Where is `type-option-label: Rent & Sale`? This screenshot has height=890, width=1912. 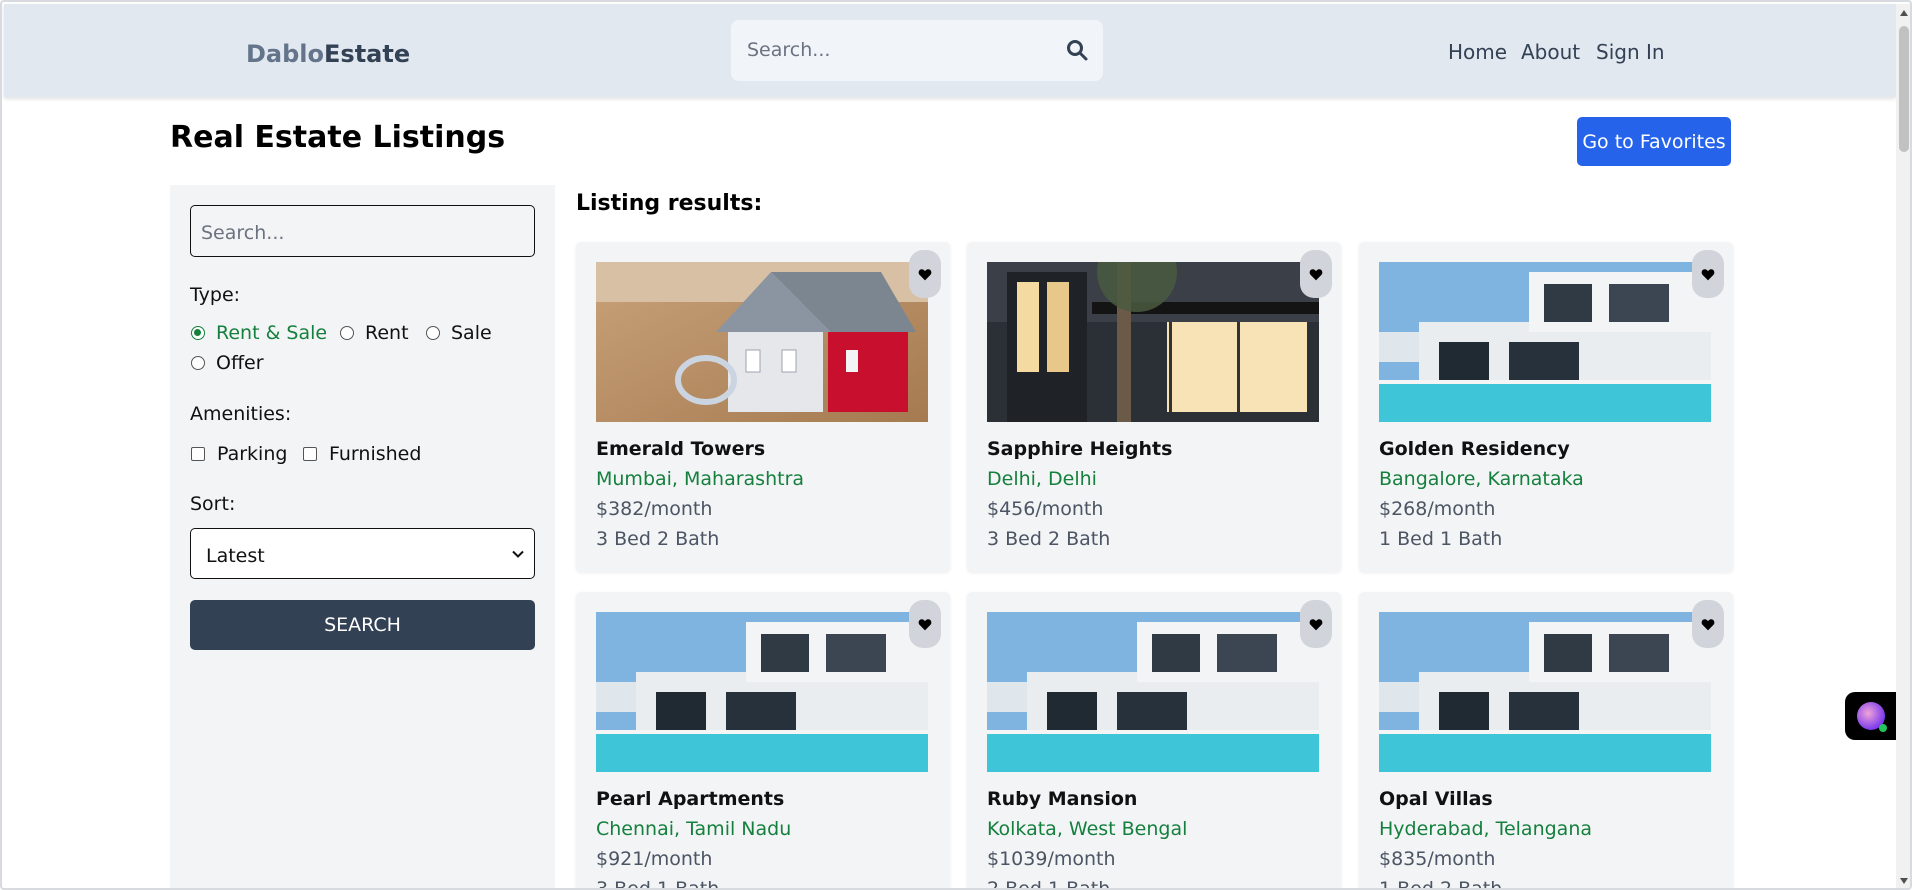
type-option-label: Rent & Sale is located at coordinates (272, 333).